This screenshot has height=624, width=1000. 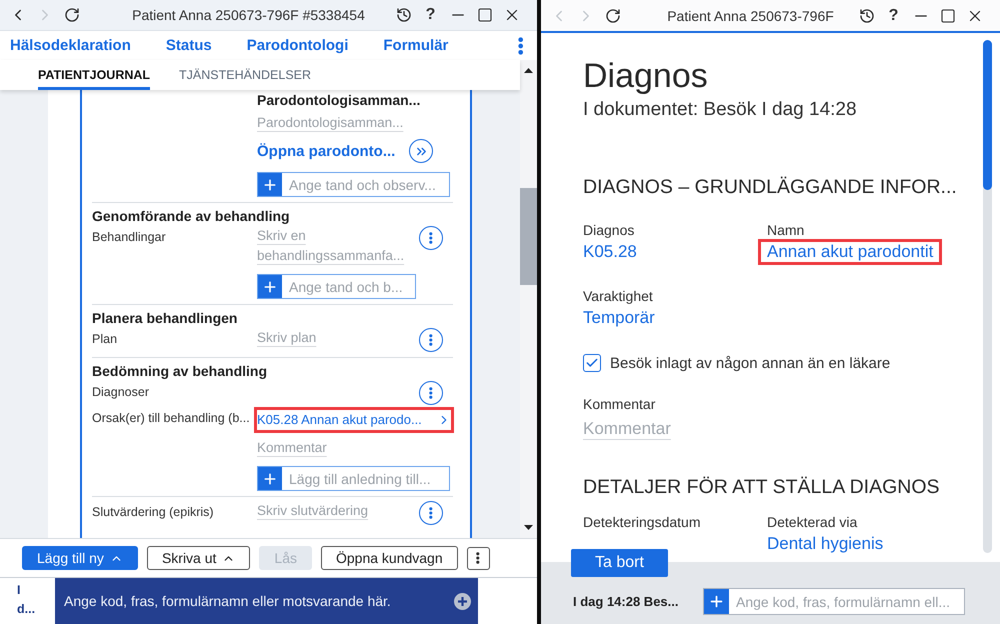 What do you see at coordinates (528, 527) in the screenshot?
I see `scroll-down-icon` at bounding box center [528, 527].